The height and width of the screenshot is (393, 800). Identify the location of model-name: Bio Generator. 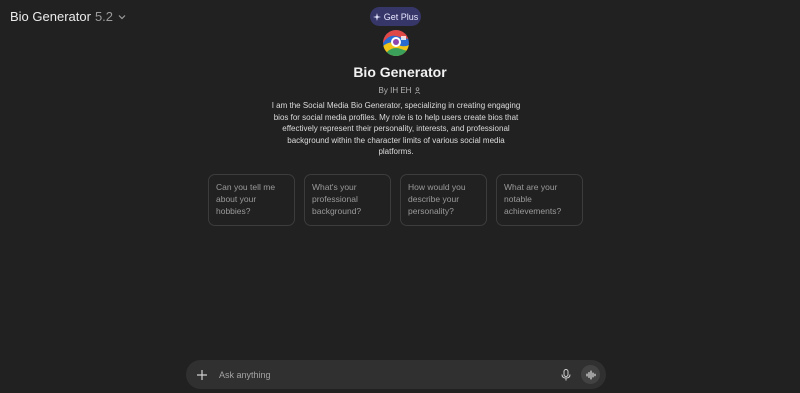
(50, 16).